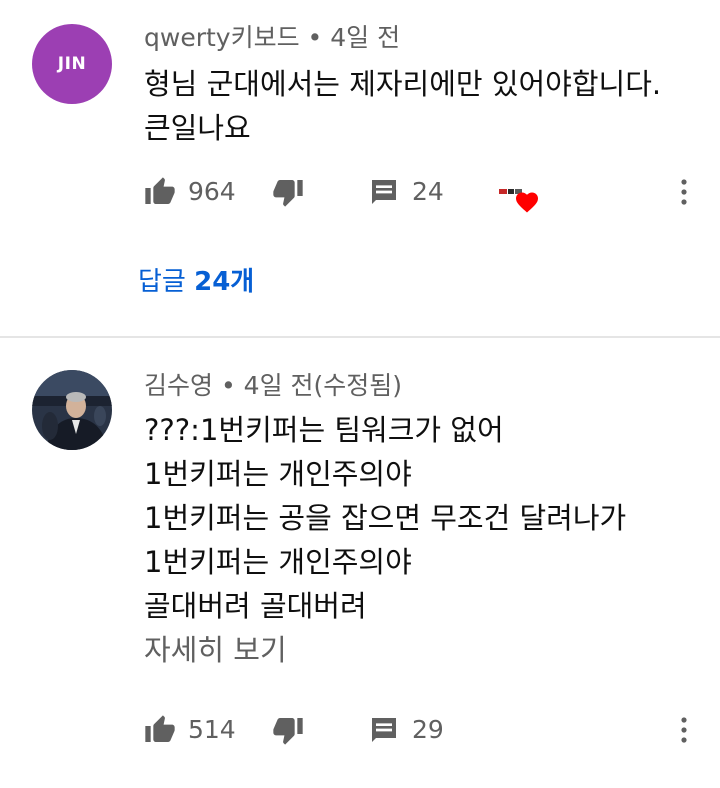 This screenshot has width=720, height=788. Describe the element at coordinates (197, 128) in the screenshot. I see `comment-line: 큰일나요` at that location.